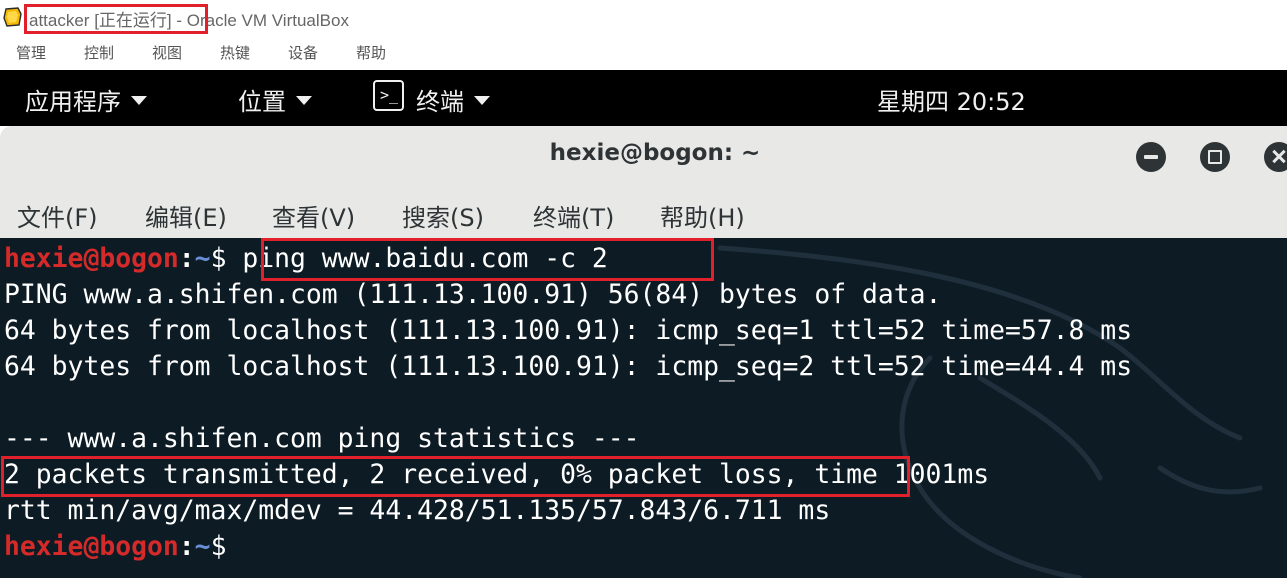 Image resolution: width=1287 pixels, height=578 pixels. Describe the element at coordinates (951, 99) in the screenshot. I see `panel-clock: 星期四 20:52` at that location.